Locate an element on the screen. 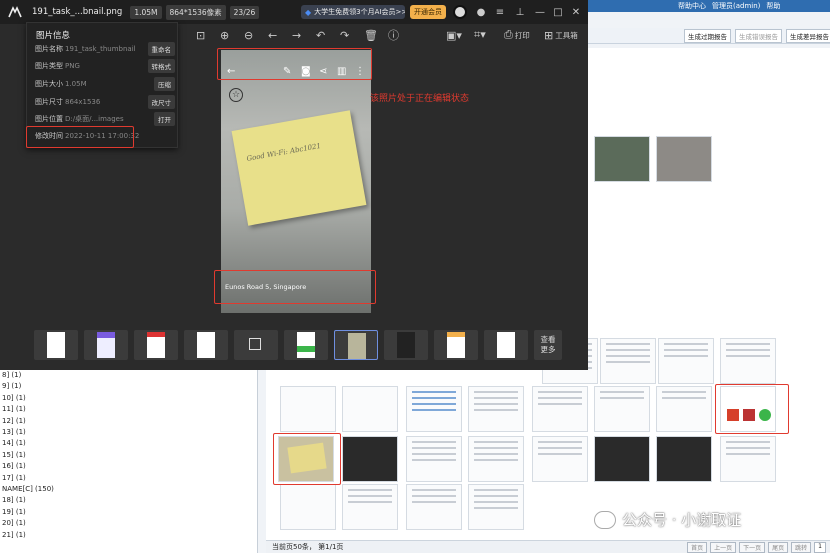 Image resolution: width=830 pixels, height=553 pixels. first-page-button: 首页 is located at coordinates (697, 547).